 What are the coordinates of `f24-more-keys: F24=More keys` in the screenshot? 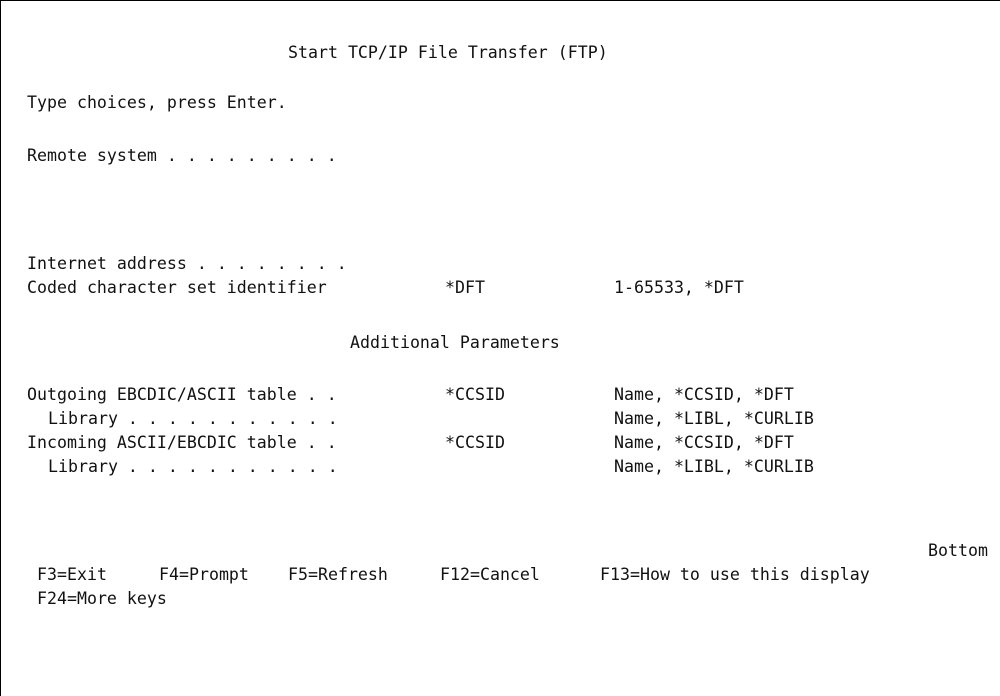 It's located at (102, 599).